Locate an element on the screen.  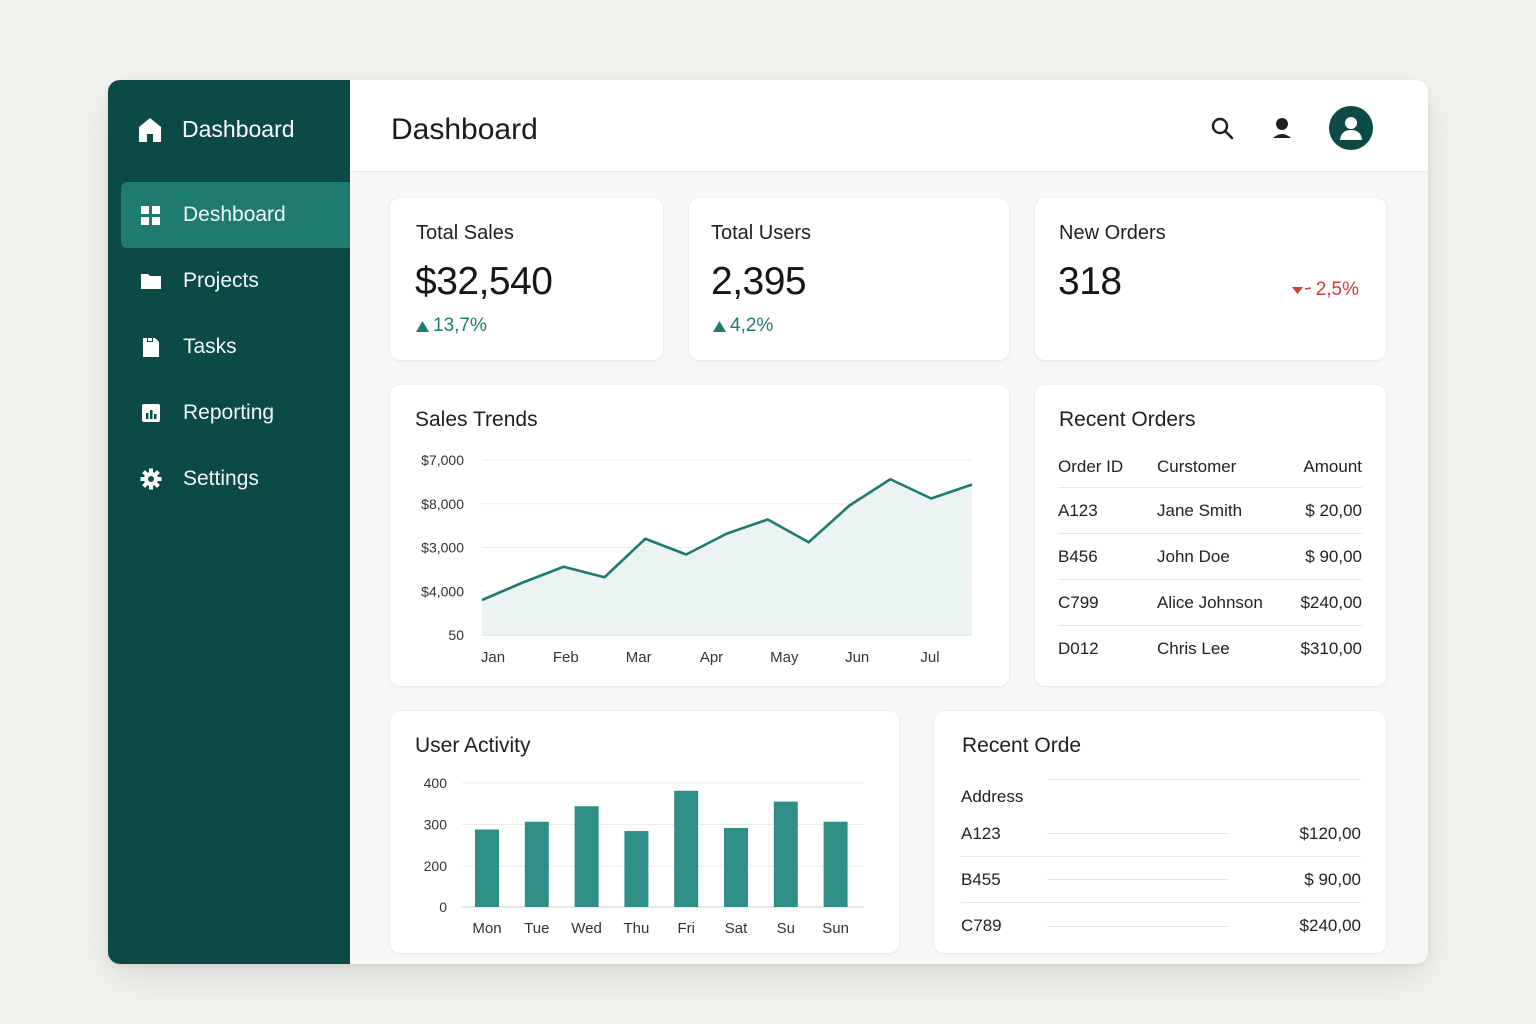
sidebar-item-tasks: Tasks is located at coordinates (235, 347).